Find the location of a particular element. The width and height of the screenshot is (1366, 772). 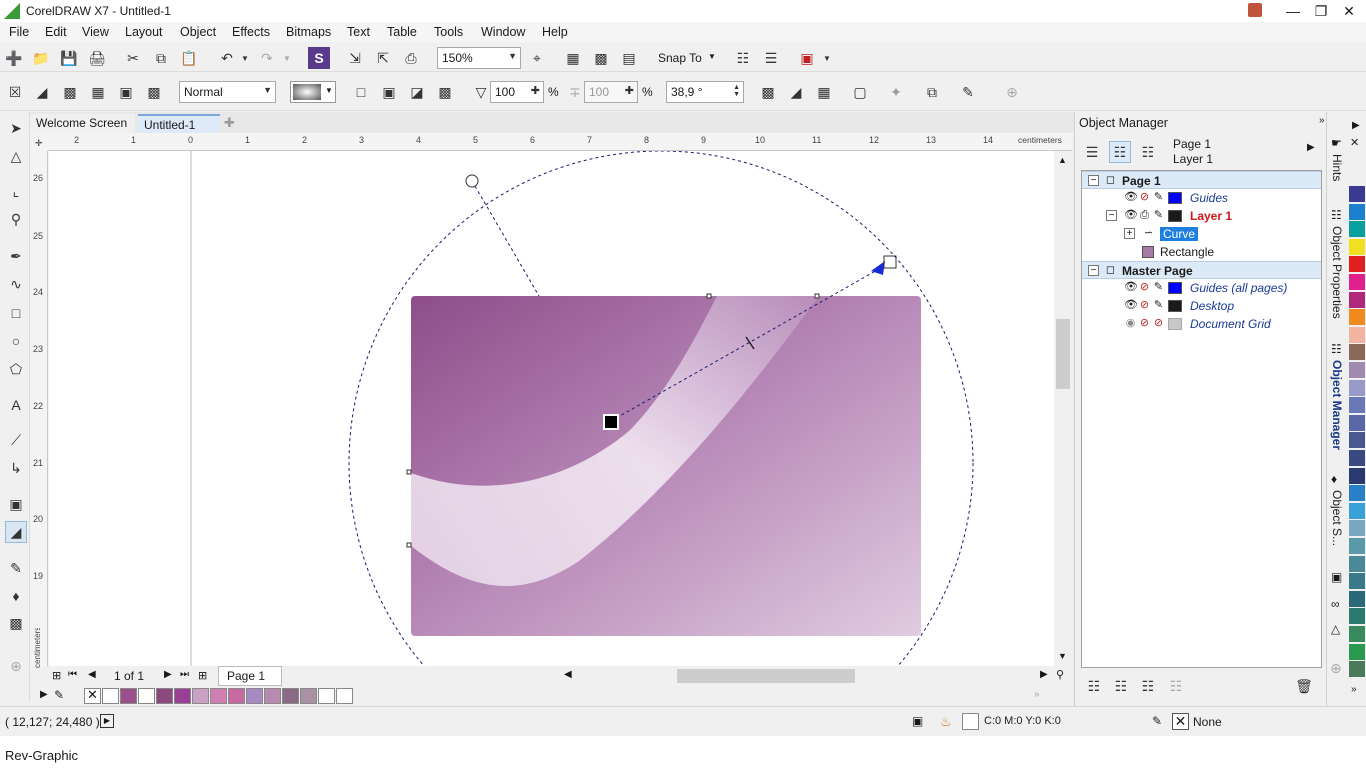

tab-object-manager: Object Manager is located at coordinates (1337, 405).